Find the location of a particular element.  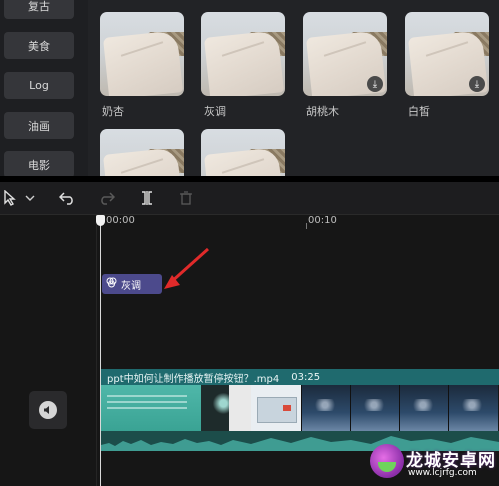

filter-clip-label: 灰调 is located at coordinates (131, 286).